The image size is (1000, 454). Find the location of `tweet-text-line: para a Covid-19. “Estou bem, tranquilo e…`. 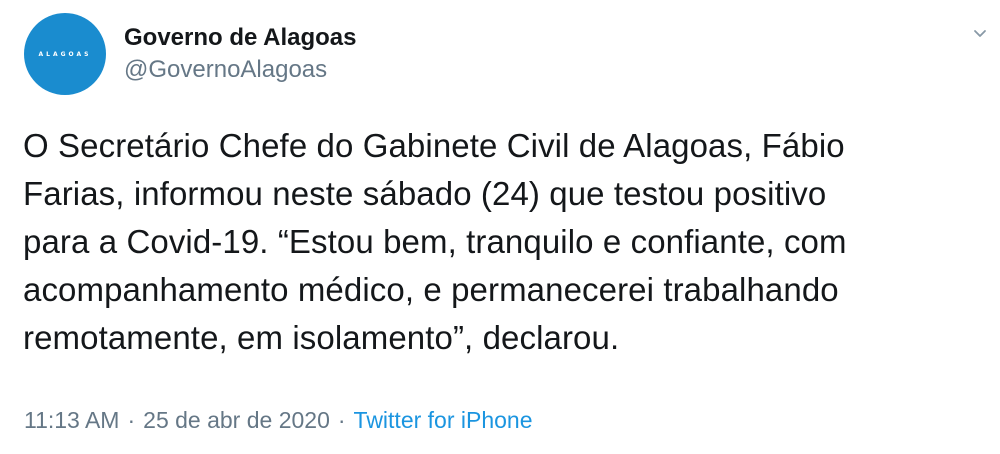

tweet-text-line: para a Covid-19. “Estou bem, tranquilo e… is located at coordinates (435, 241).